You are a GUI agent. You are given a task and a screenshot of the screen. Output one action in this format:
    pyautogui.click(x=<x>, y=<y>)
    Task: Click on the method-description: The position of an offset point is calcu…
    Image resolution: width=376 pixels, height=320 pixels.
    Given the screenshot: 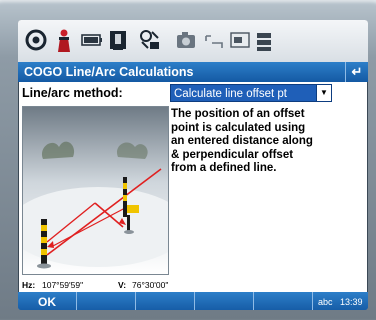 What is the action you would take?
    pyautogui.click(x=251, y=142)
    